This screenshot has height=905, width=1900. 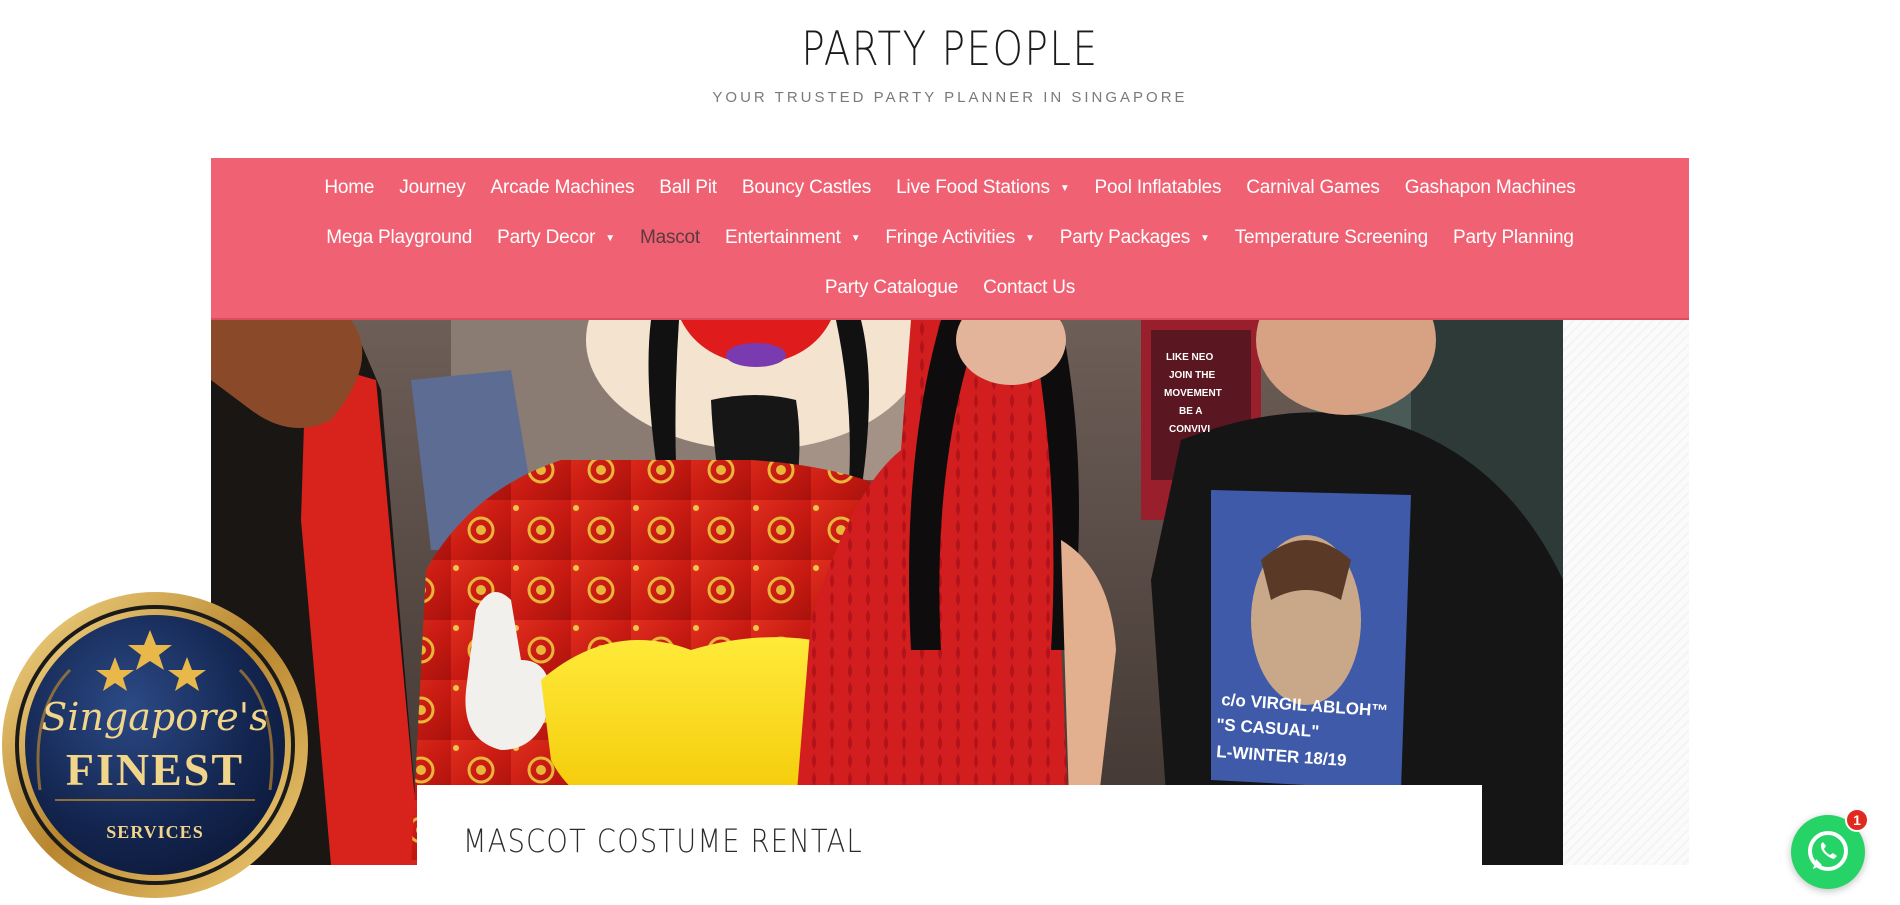 I want to click on badge-line-3: SERVICES, so click(x=154, y=832).